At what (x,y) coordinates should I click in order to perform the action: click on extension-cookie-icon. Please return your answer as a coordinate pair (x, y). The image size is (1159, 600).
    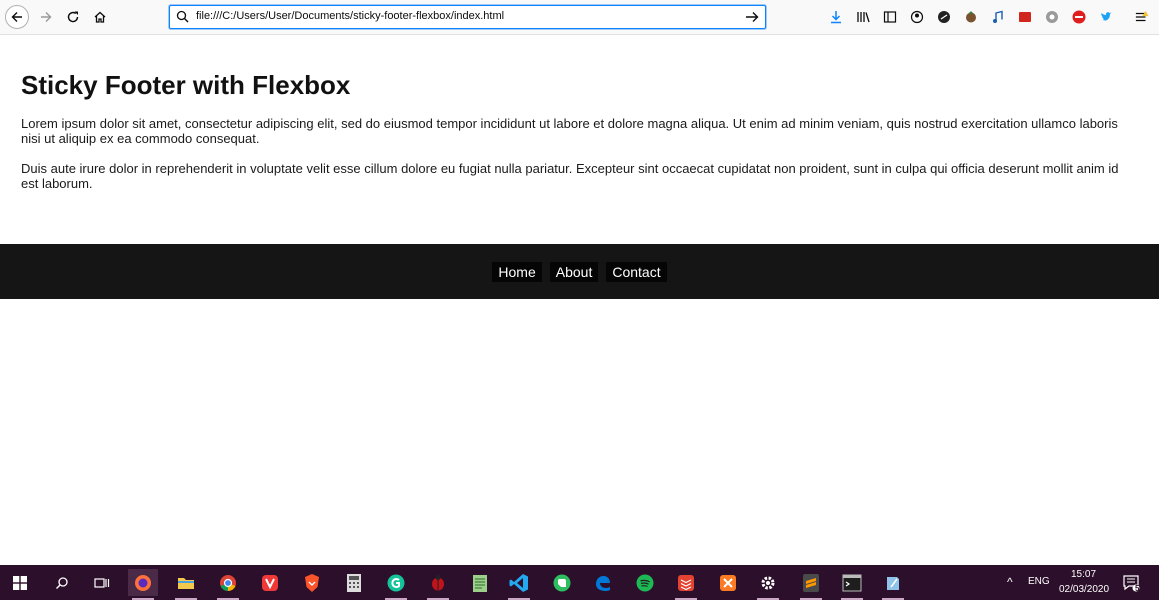
    Looking at the image, I should click on (971, 17).